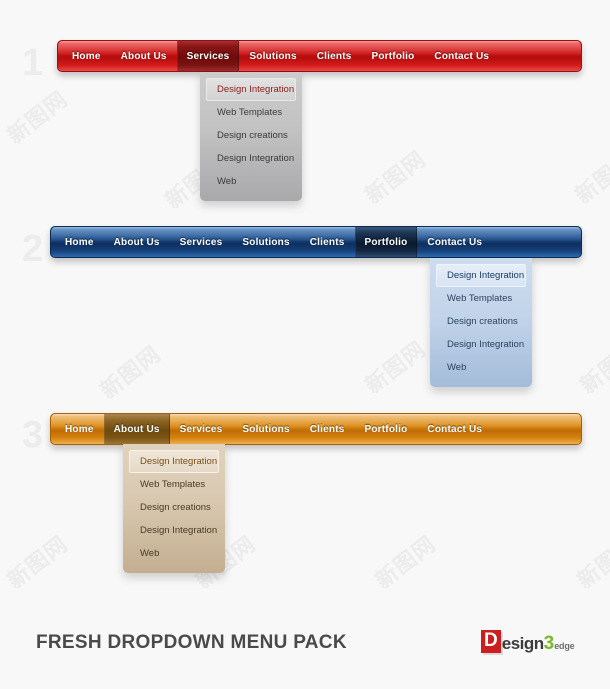 Image resolution: width=610 pixels, height=689 pixels. I want to click on menu-index-1: 1, so click(33, 63).